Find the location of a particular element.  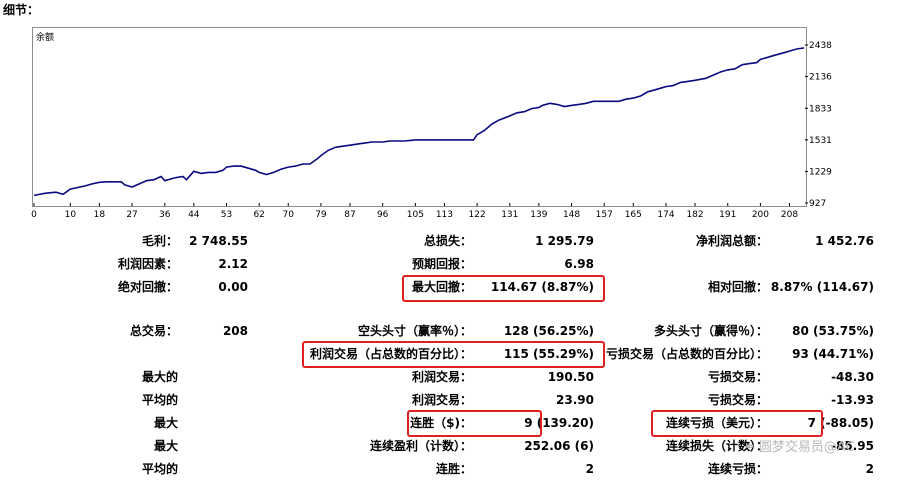

relative-drawdown-label: 相对回撤： is located at coordinates (737, 287).